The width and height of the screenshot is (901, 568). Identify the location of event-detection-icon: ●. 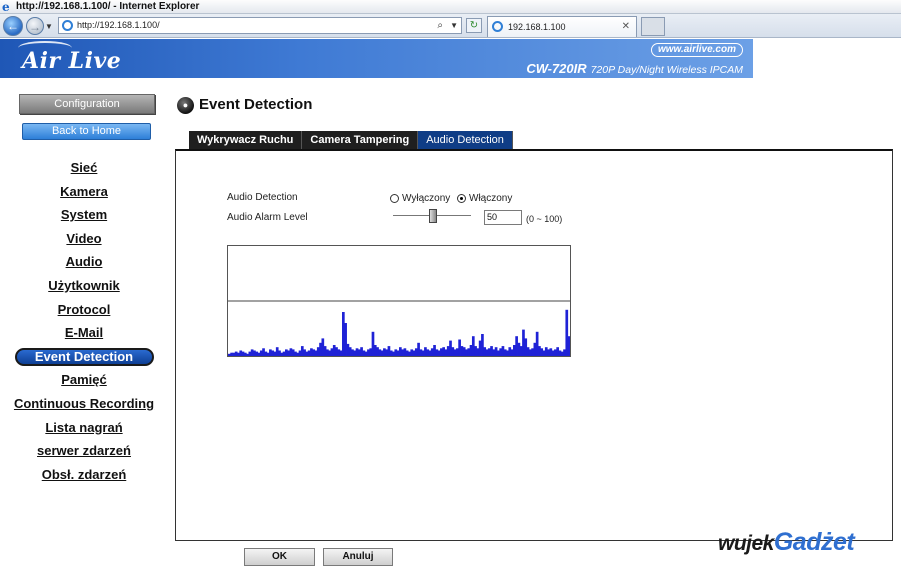
(185, 105).